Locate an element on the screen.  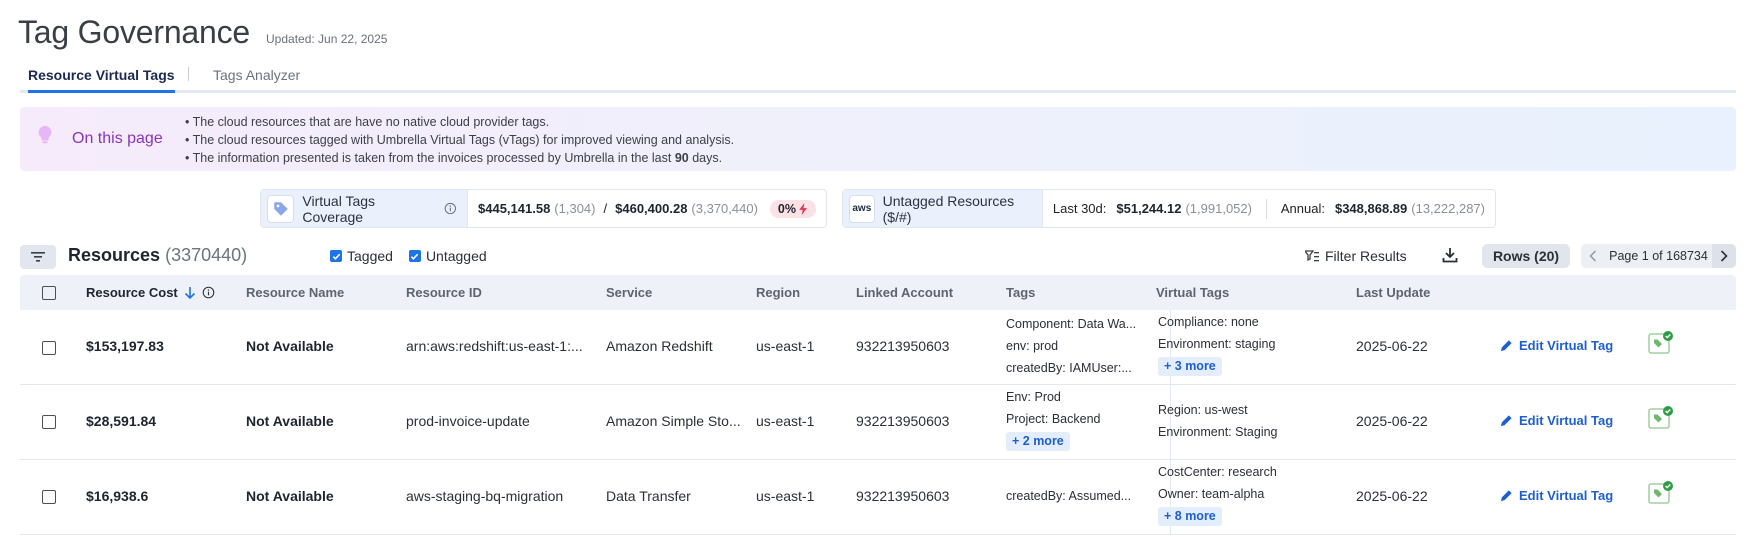
prev-page-button is located at coordinates (1593, 256).